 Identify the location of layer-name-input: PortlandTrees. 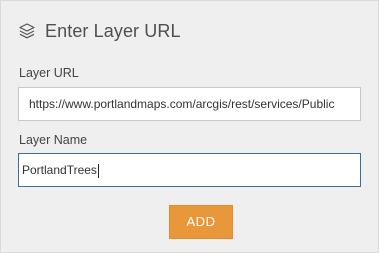
(189, 170).